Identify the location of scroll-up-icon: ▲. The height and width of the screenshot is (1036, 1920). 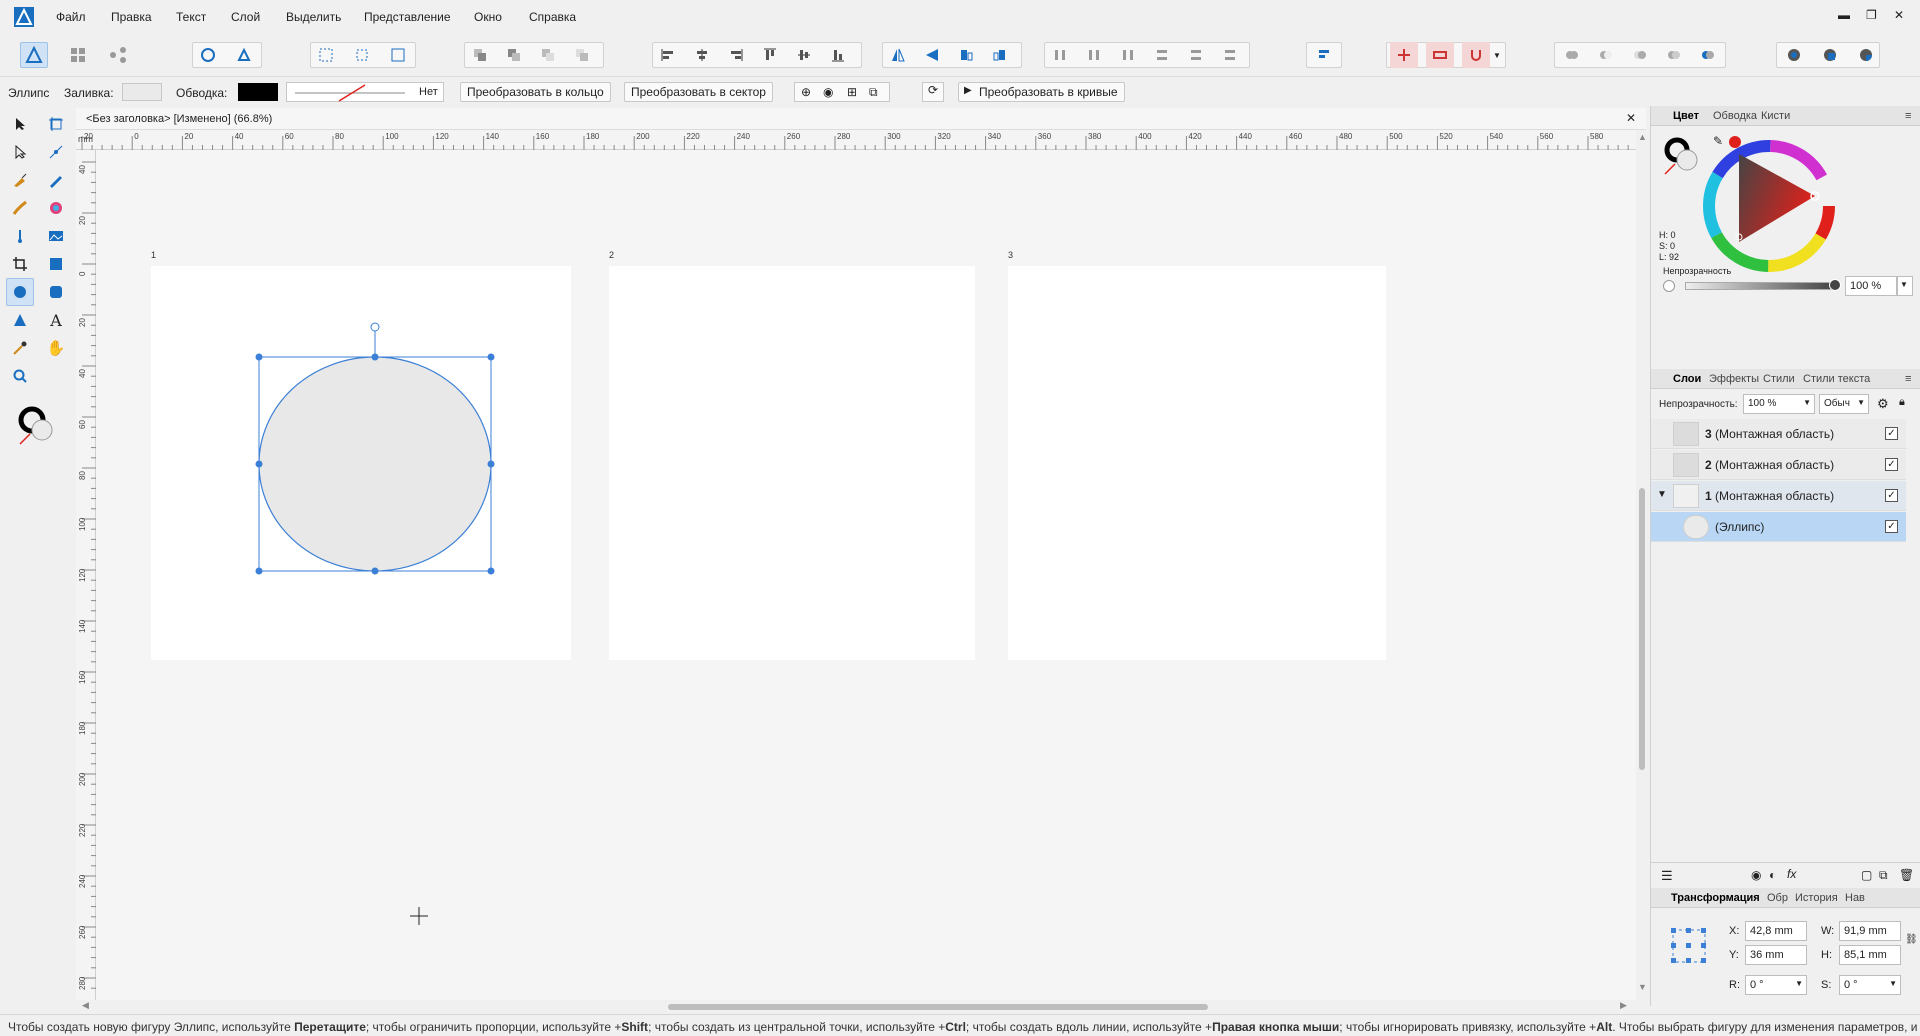
(1642, 137).